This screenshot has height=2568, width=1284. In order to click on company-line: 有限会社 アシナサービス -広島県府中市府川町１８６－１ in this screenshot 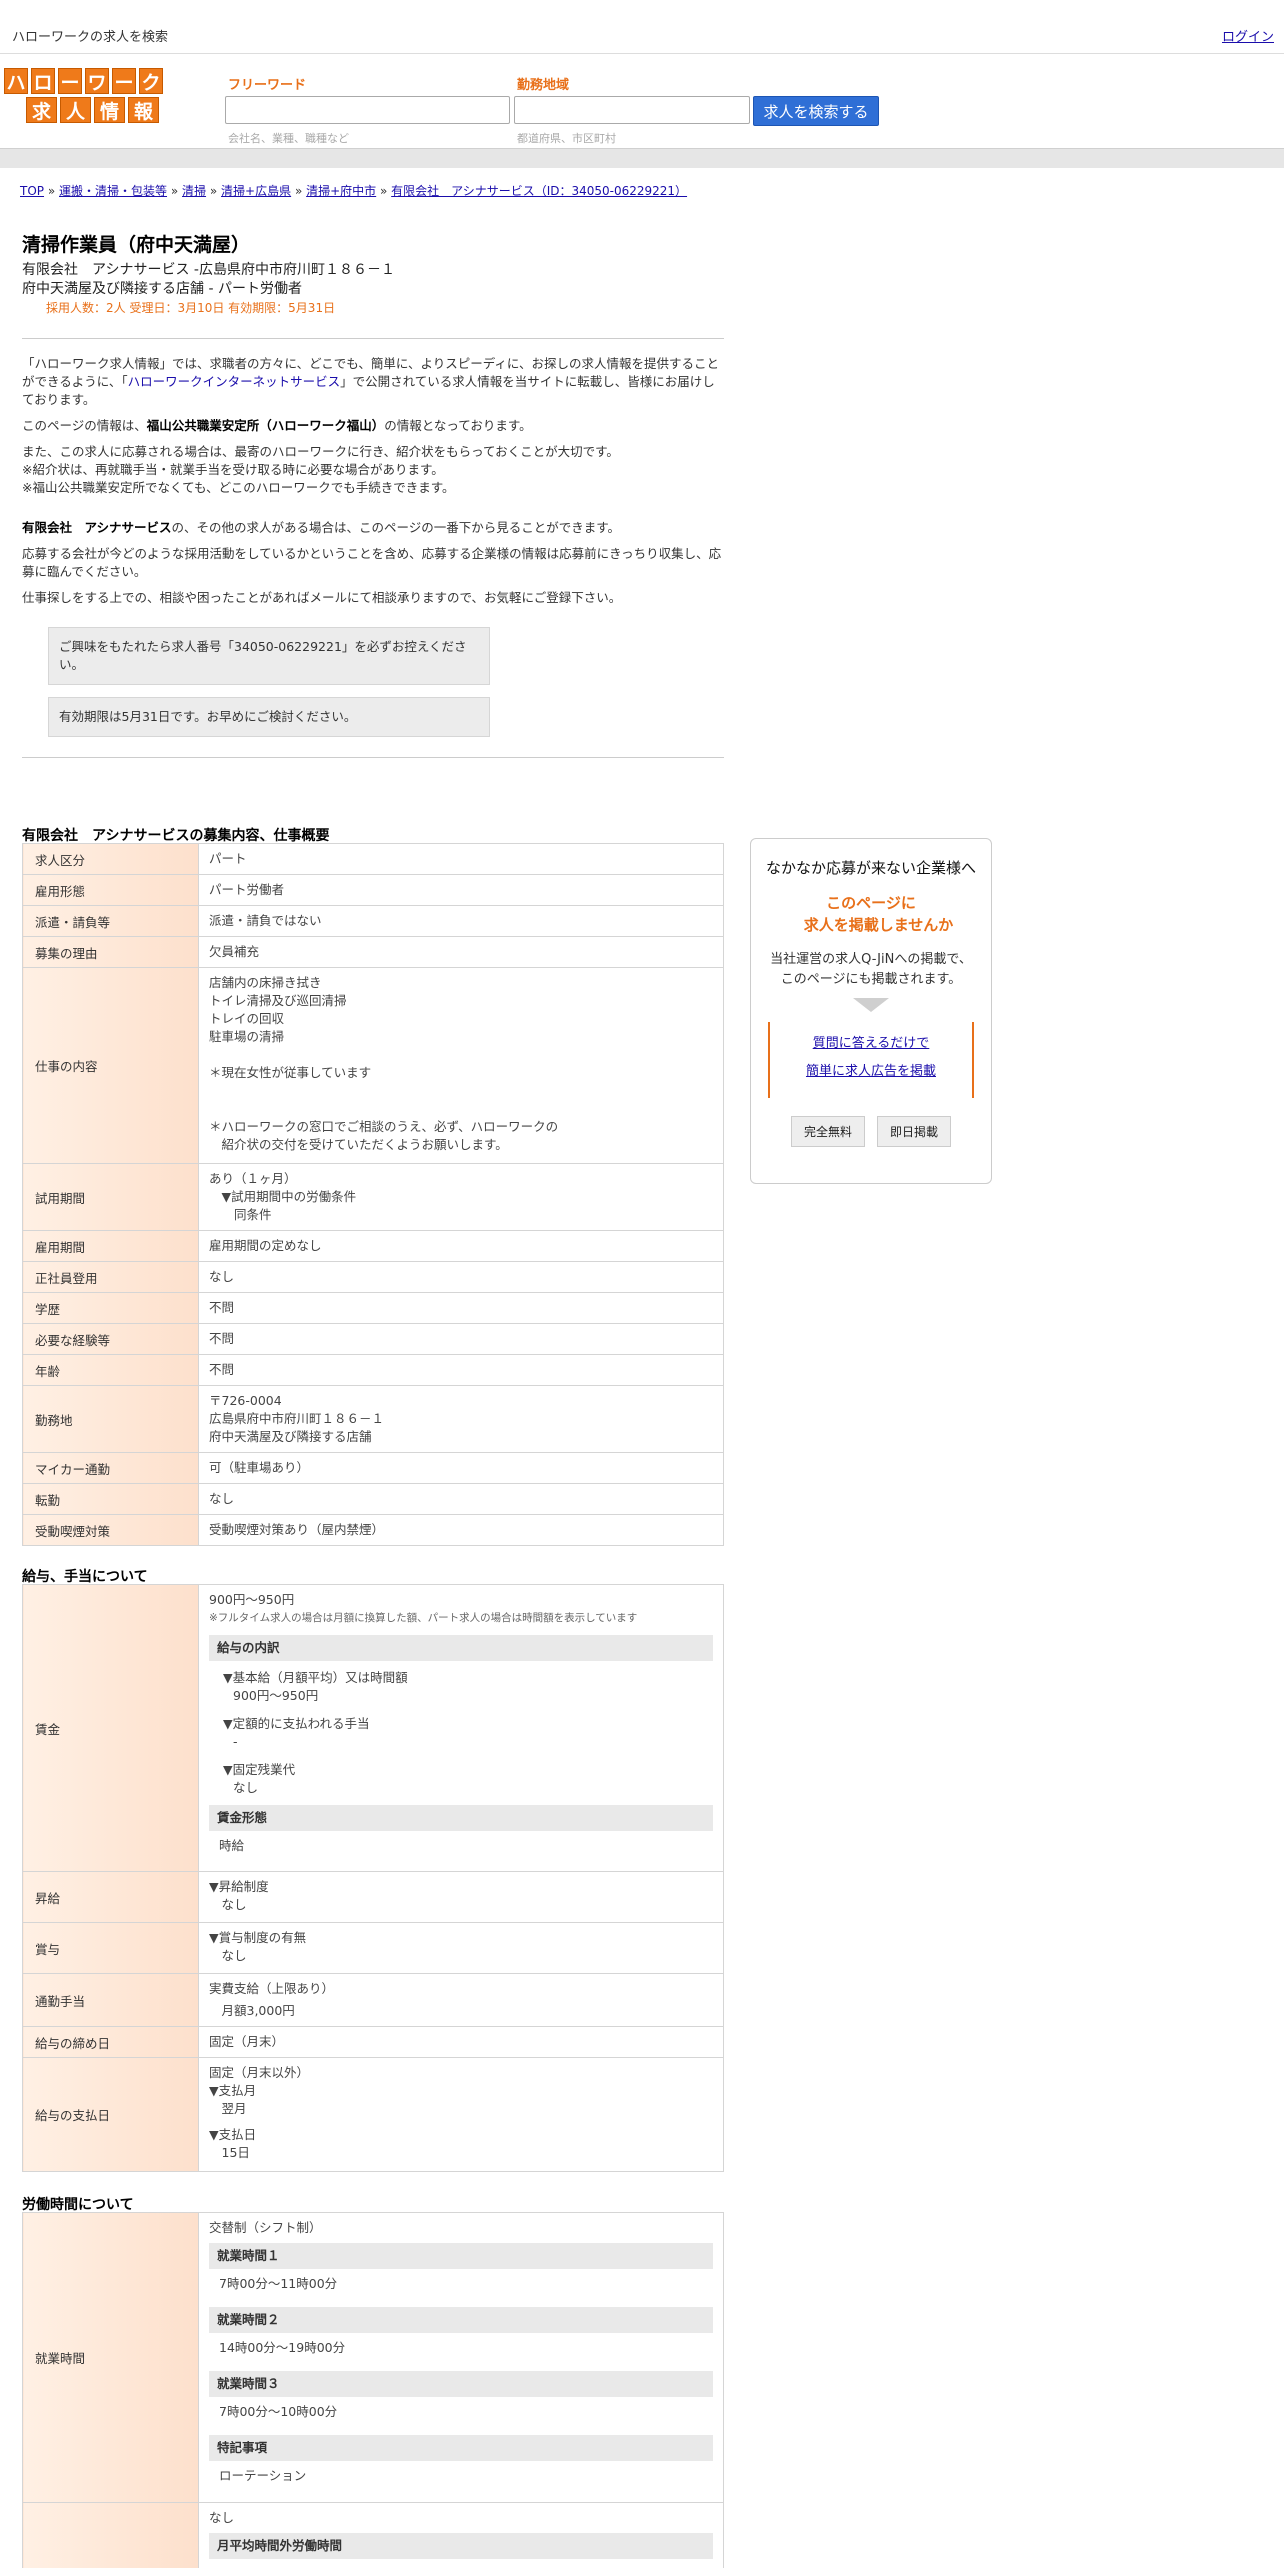, I will do `click(208, 270)`.